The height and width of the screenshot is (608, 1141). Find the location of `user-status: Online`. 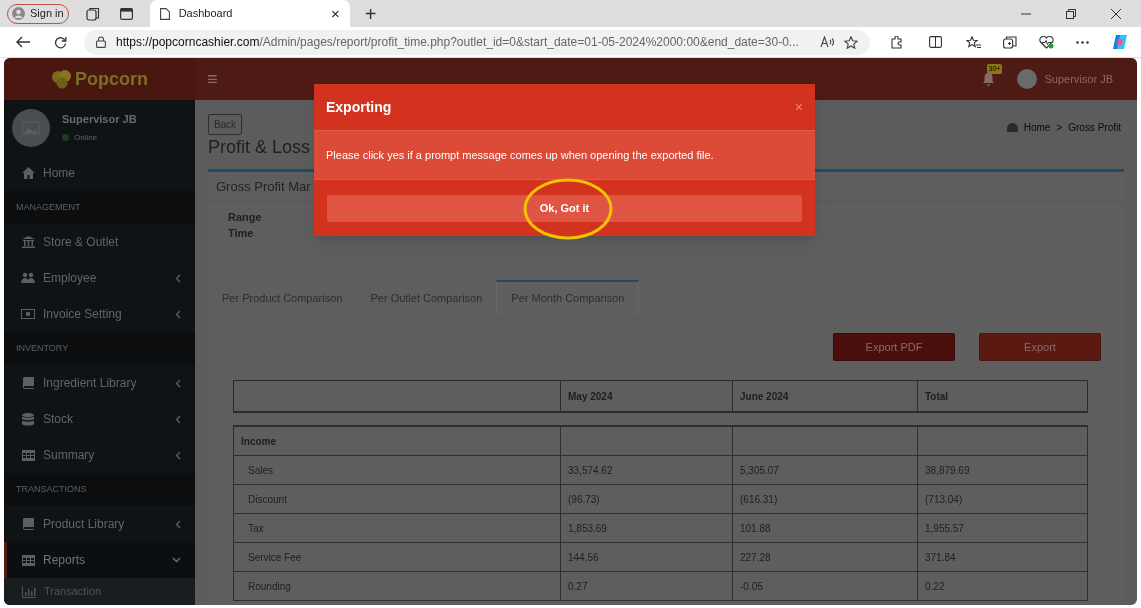

user-status: Online is located at coordinates (86, 137).